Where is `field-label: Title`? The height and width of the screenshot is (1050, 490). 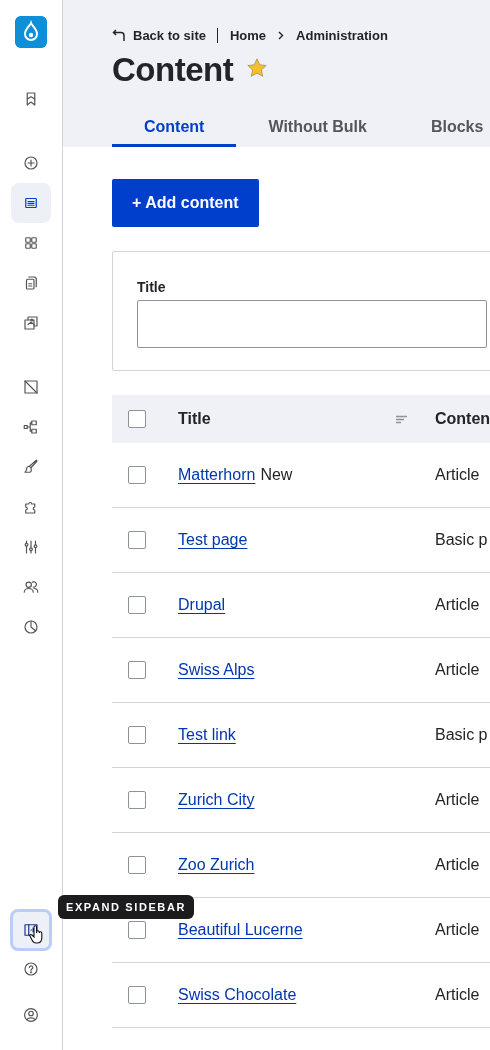
field-label: Title is located at coordinates (152, 287).